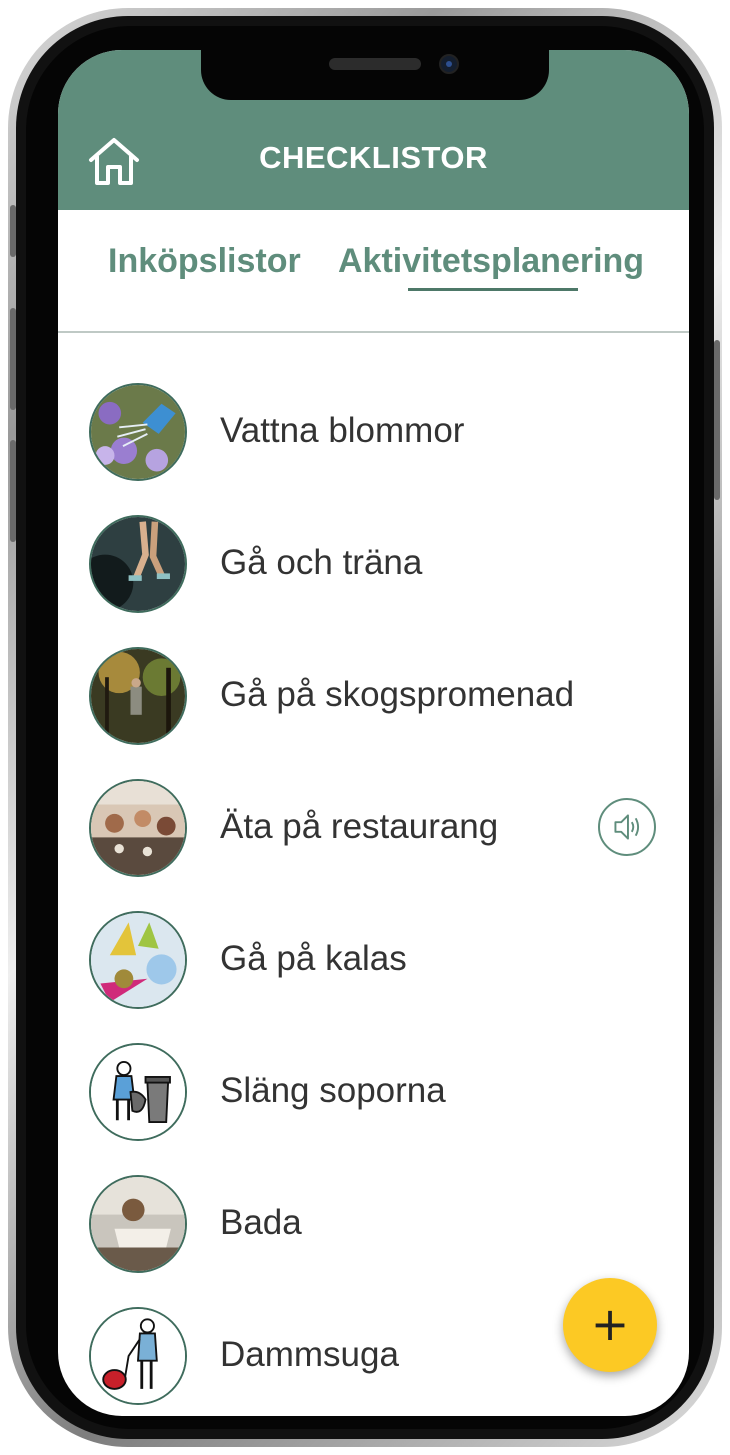  What do you see at coordinates (717, 420) in the screenshot?
I see `power-button` at bounding box center [717, 420].